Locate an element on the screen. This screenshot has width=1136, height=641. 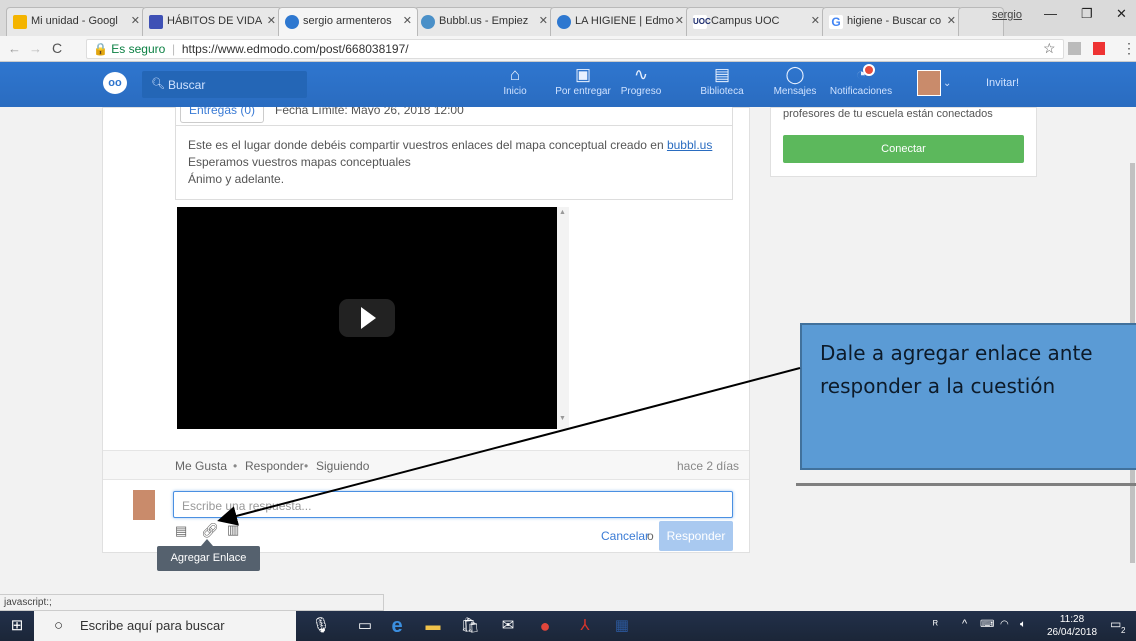
taskbar-search-input: ○ Escribe aquí para buscar is located at coordinates (165, 626).